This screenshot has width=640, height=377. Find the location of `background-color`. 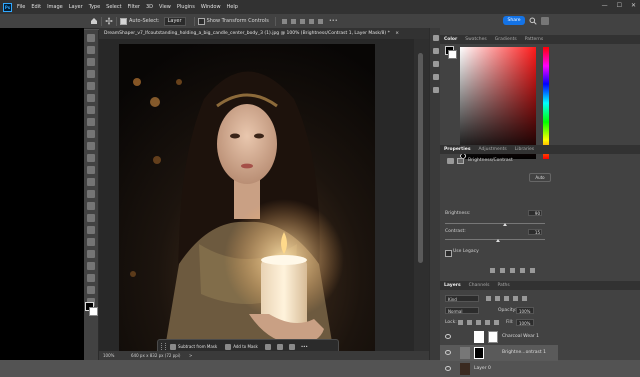

background-color is located at coordinates (93, 311).